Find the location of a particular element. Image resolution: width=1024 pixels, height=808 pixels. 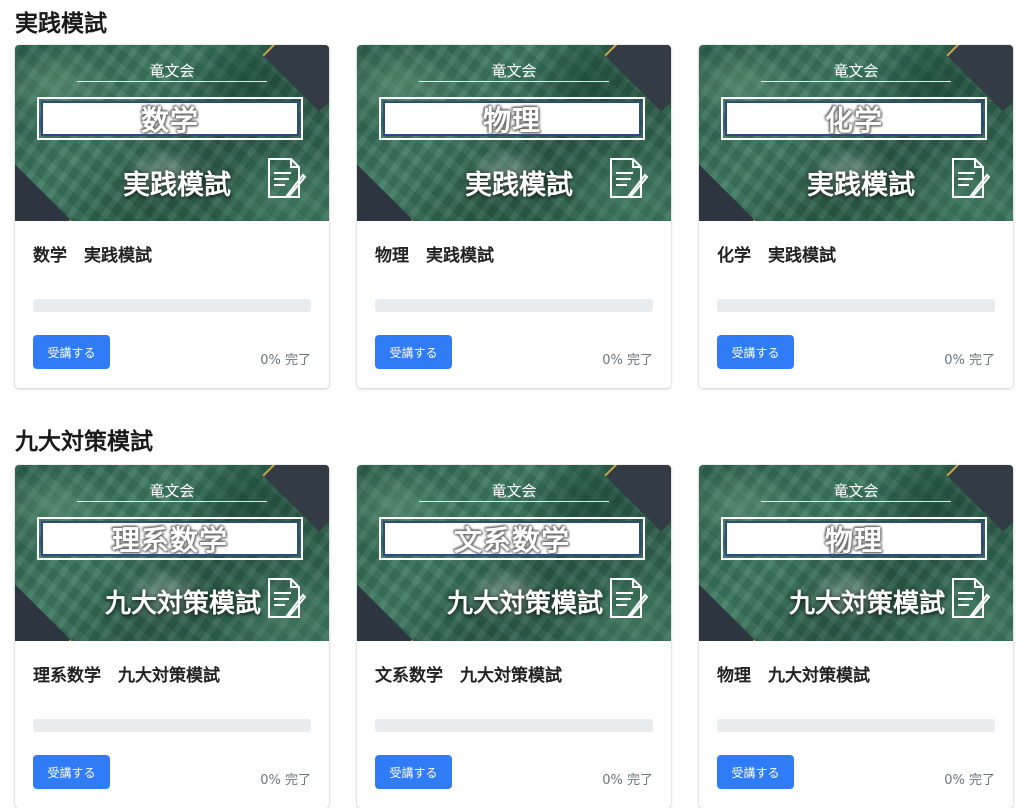

course-title: 数学 実践模試 is located at coordinates (92, 253).